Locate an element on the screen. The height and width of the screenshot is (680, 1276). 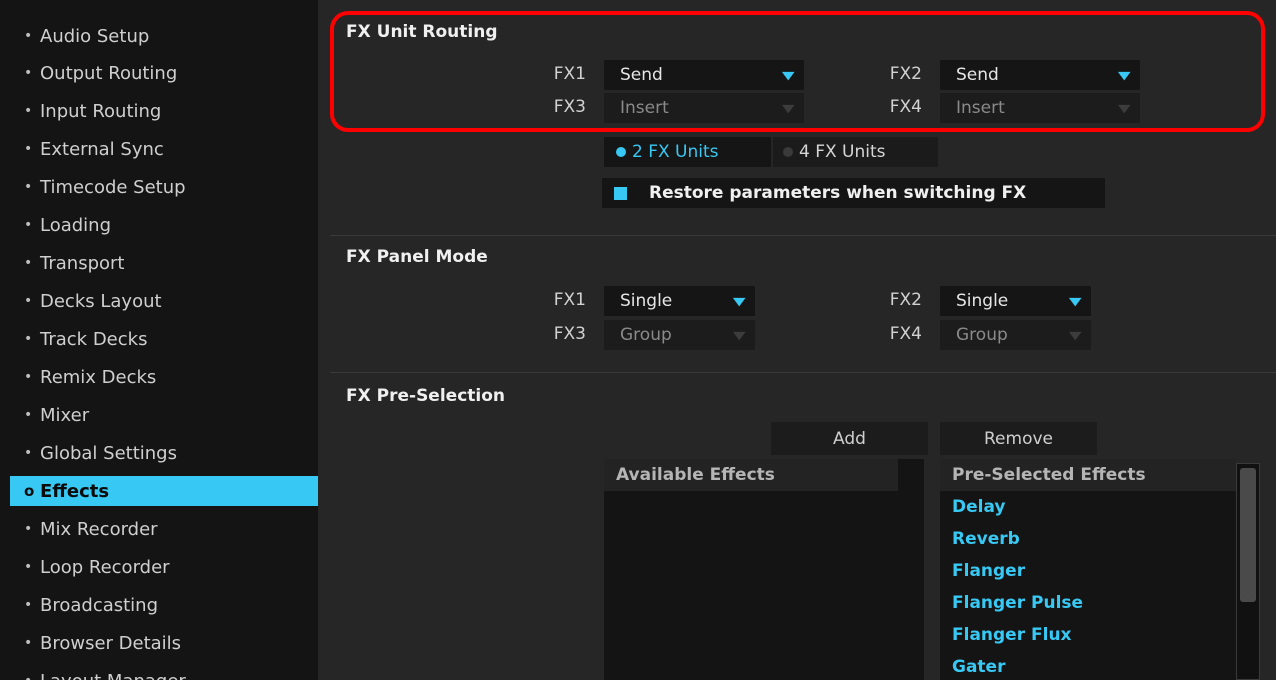
add-button: Add is located at coordinates (849, 438).